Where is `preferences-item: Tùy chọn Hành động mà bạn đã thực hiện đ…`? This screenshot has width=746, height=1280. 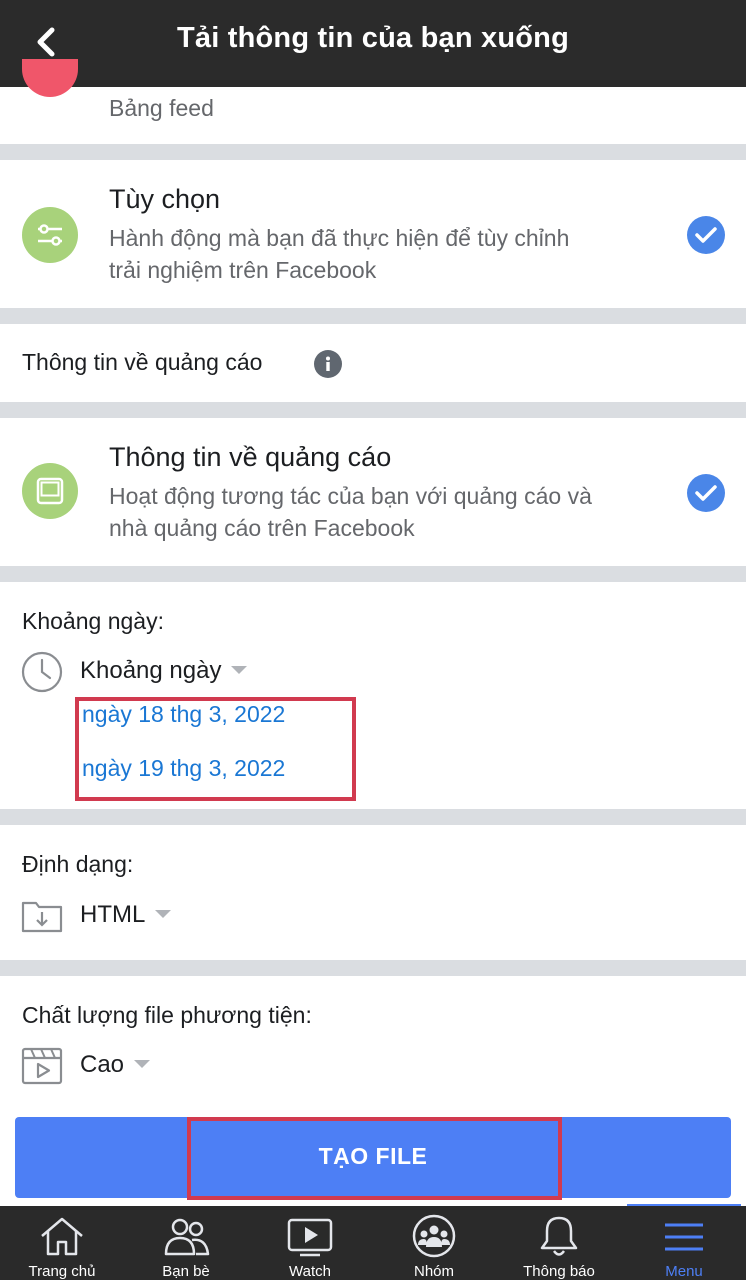 preferences-item: Tùy chọn Hành động mà bạn đã thực hiện đ… is located at coordinates (373, 234).